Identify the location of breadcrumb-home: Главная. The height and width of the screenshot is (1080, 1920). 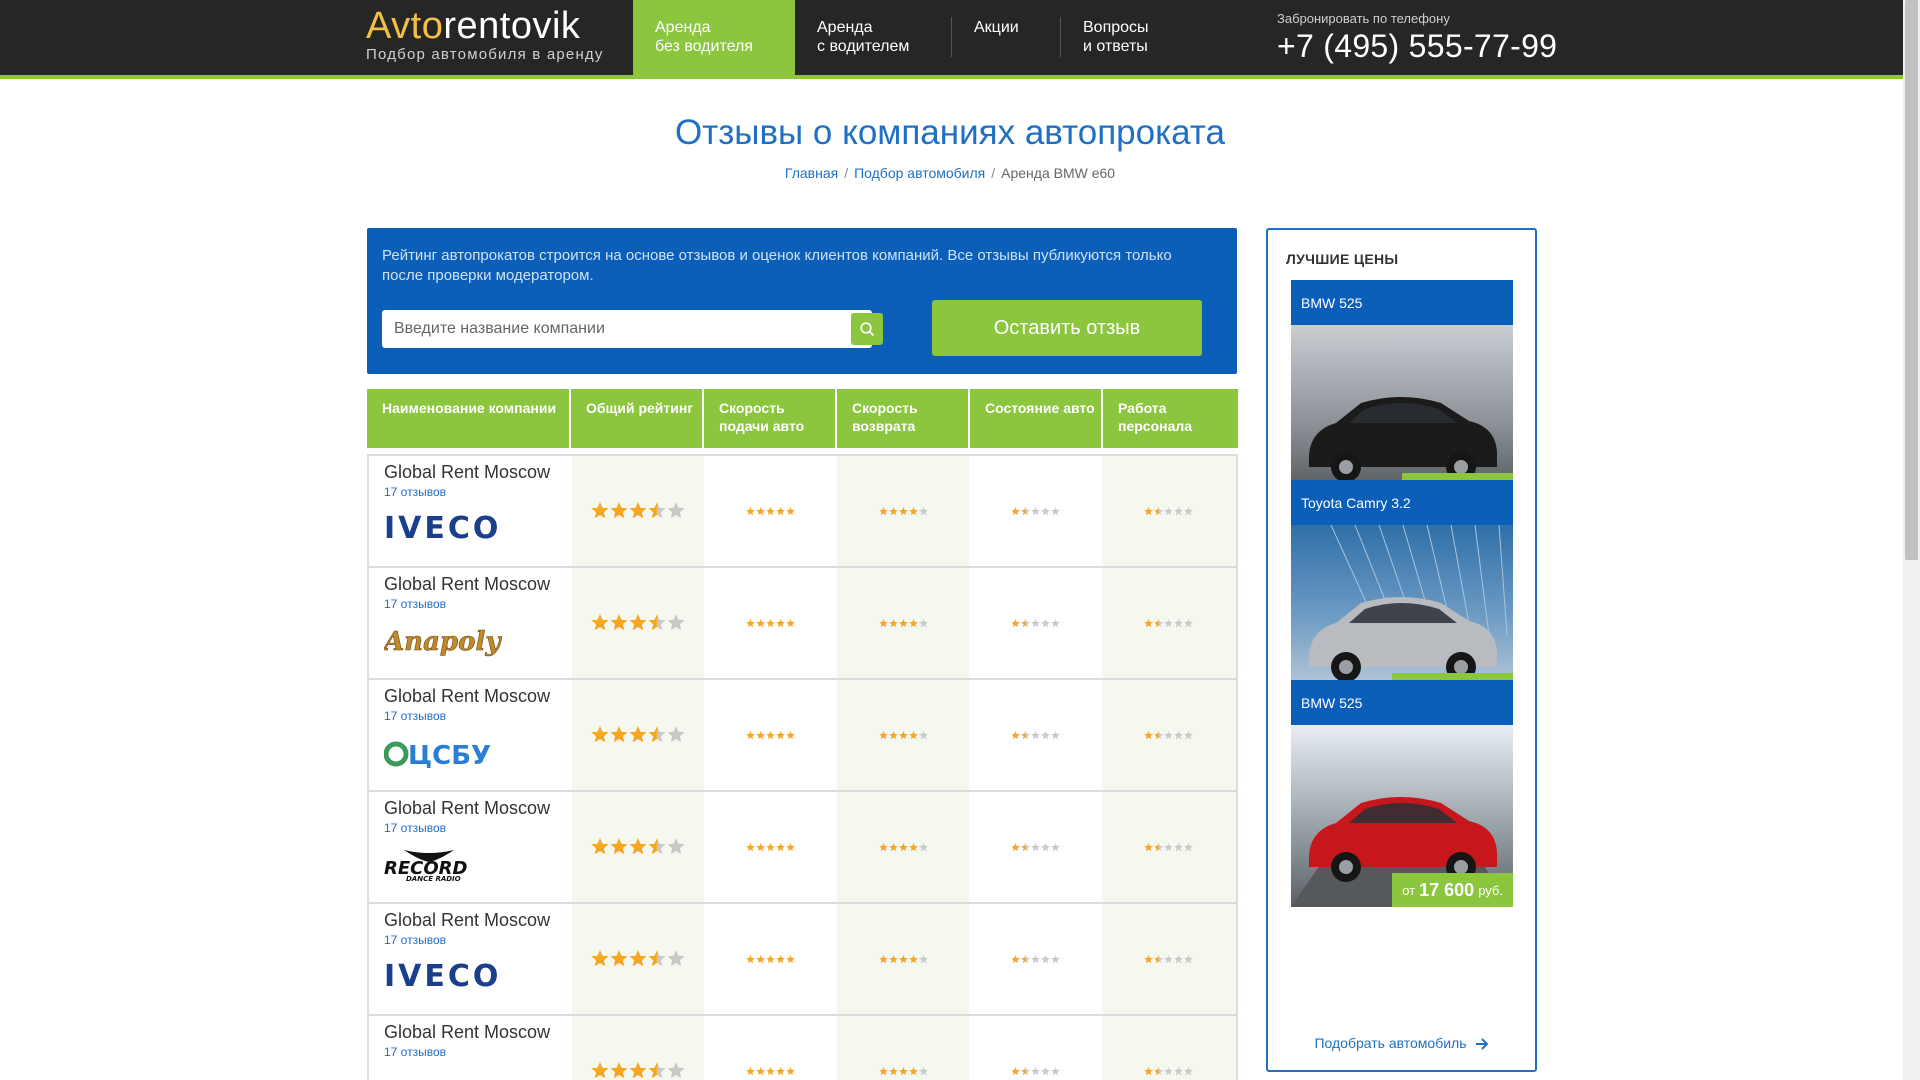
(811, 173).